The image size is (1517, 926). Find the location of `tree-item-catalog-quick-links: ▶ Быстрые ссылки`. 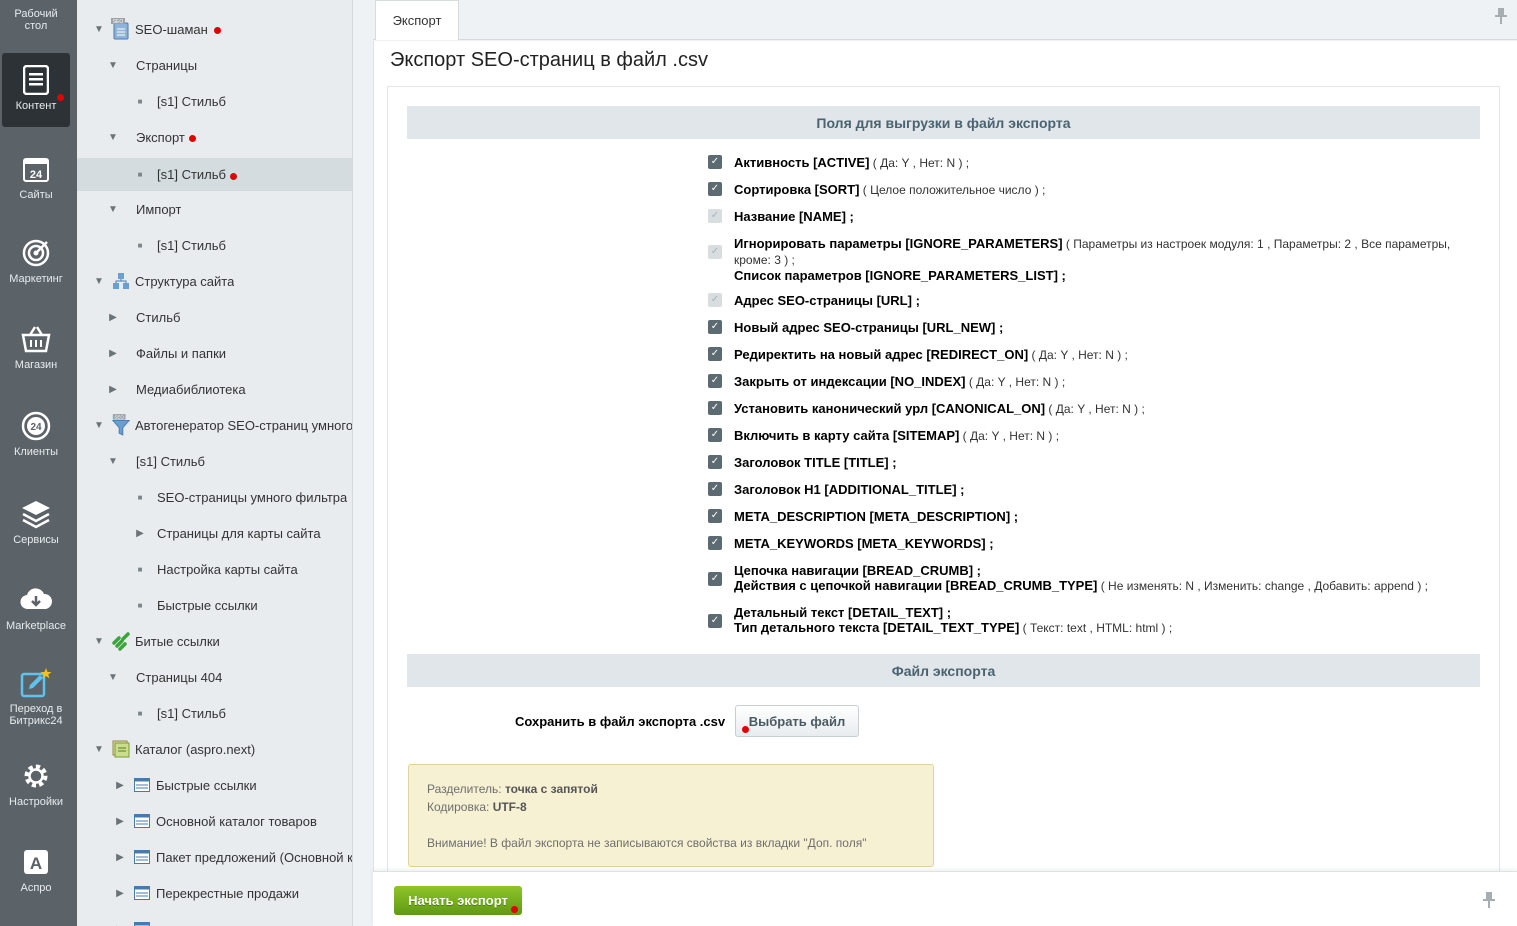

tree-item-catalog-quick-links: ▶ Быстрые ссылки is located at coordinates (214, 785).